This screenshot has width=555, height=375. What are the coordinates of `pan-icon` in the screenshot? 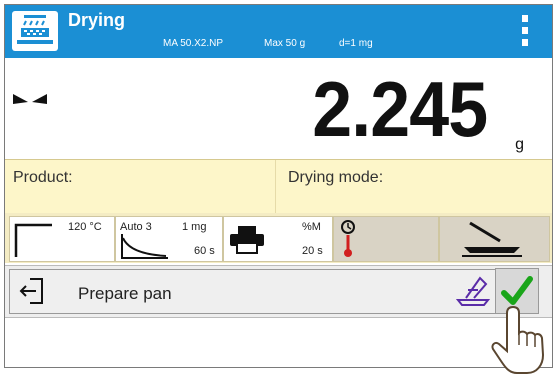 It's located at (492, 239).